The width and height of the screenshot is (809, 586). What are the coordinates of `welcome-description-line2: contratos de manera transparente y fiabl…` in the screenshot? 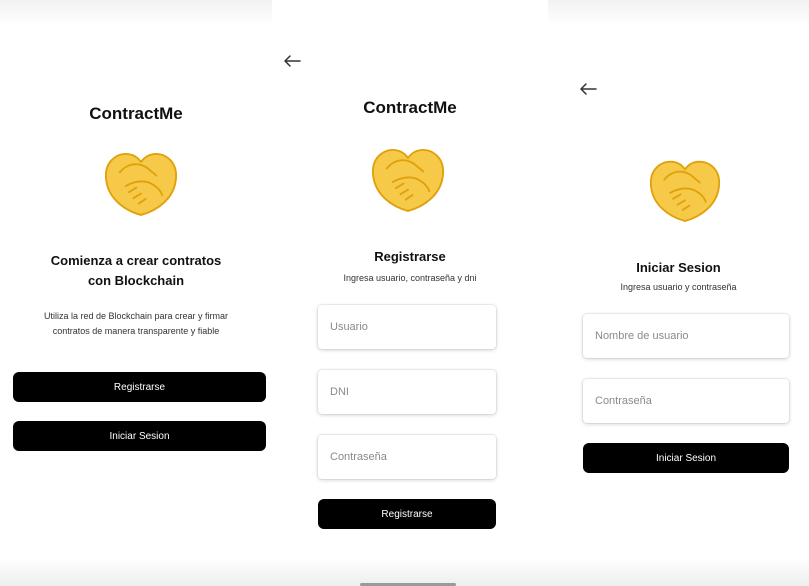 It's located at (136, 331).